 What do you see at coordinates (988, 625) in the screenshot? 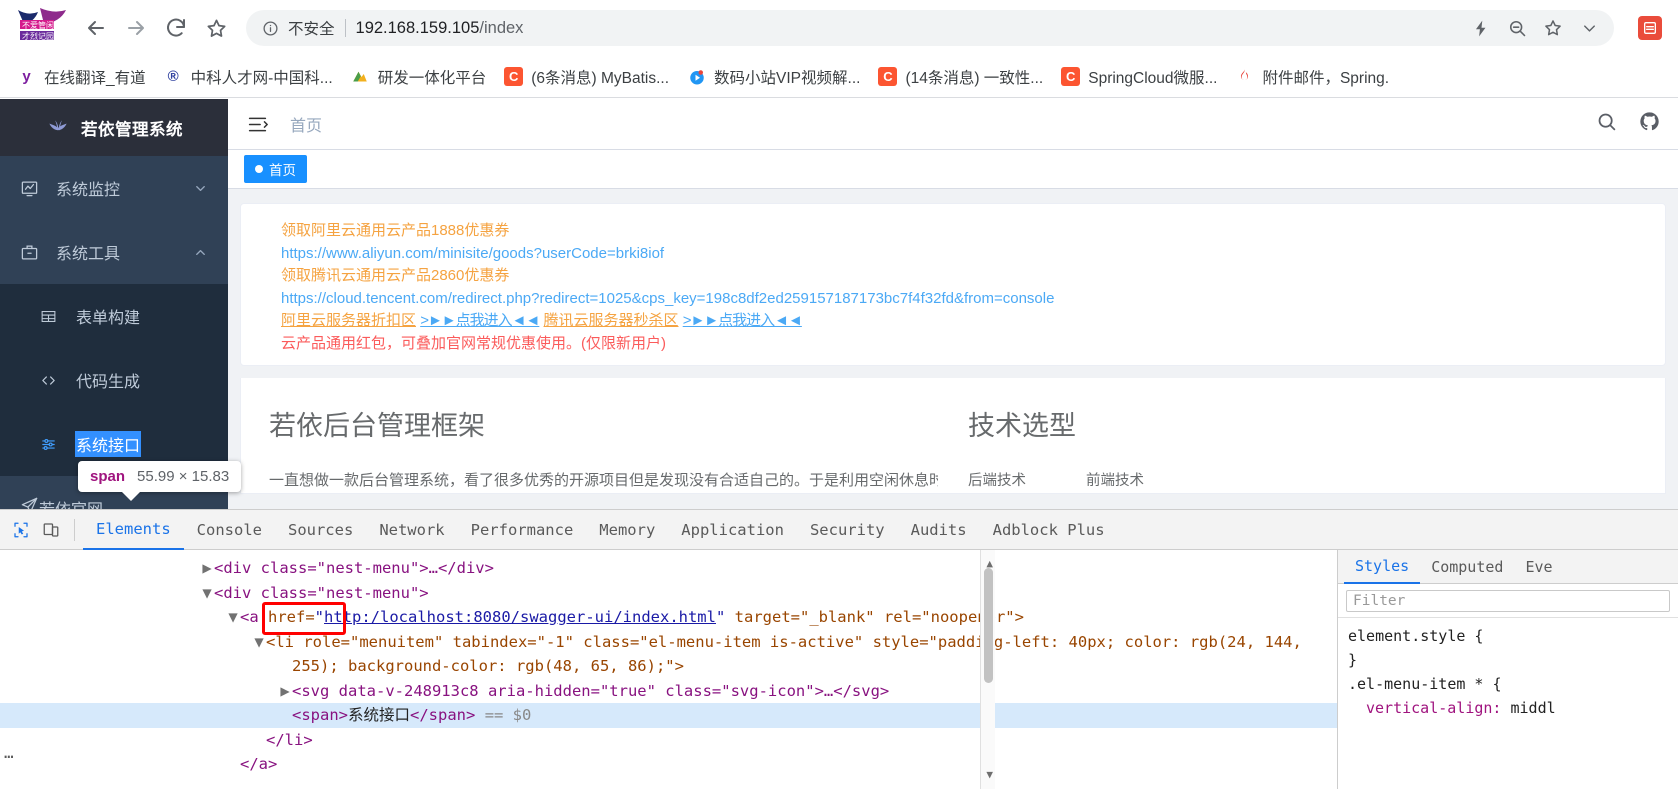
I see `scrollbar-thumb` at bounding box center [988, 625].